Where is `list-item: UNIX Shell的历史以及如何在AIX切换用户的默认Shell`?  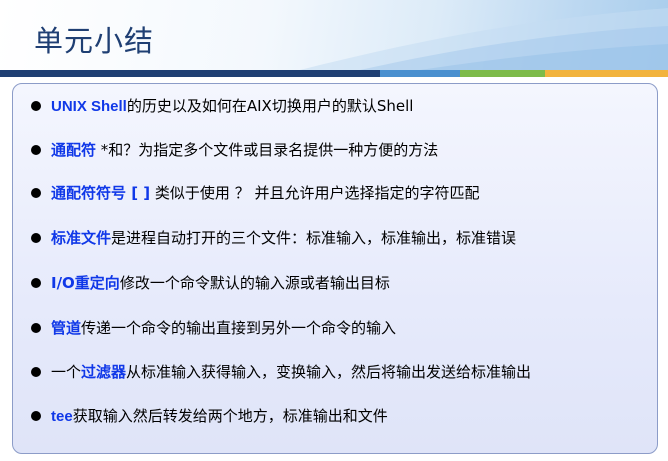
list-item: UNIX Shell的历史以及如何在AIX切换用户的默认Shell is located at coordinates (222, 106).